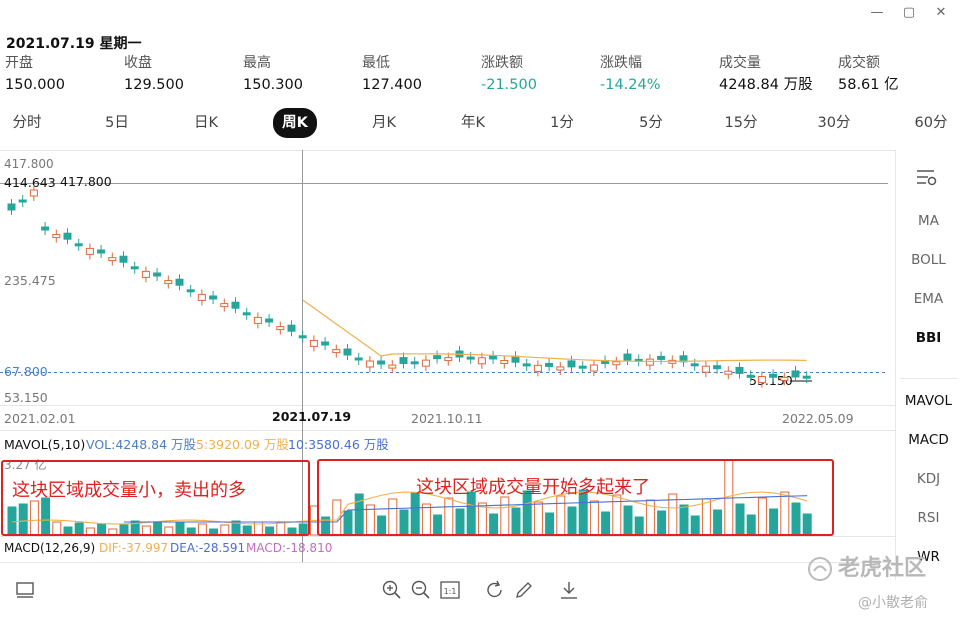 The width and height of the screenshot is (960, 621). I want to click on indicator-ema: EMA, so click(928, 299).